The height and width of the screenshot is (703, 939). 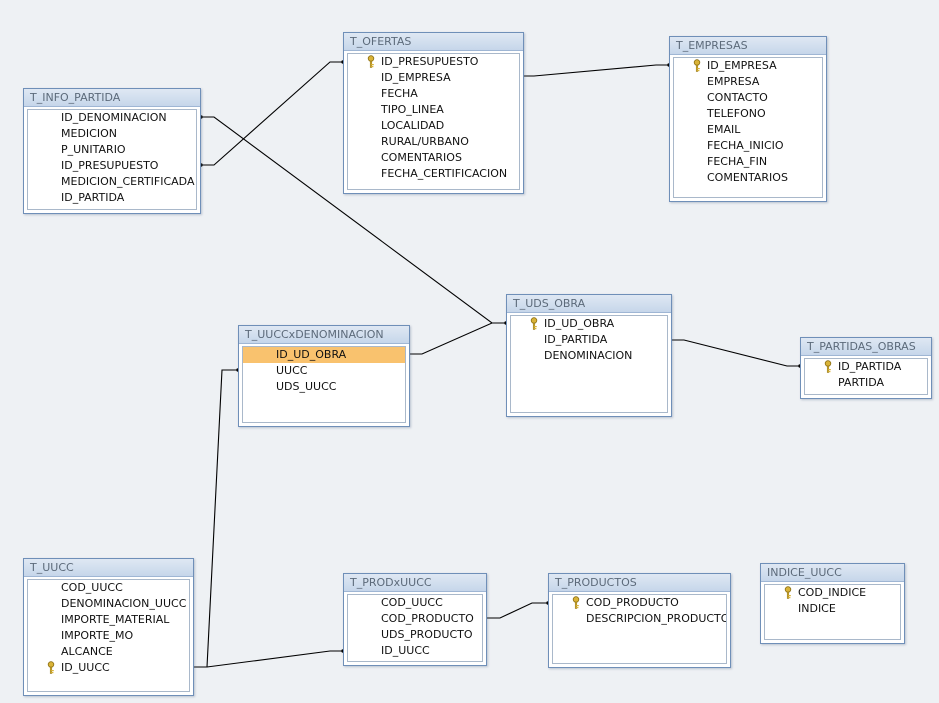 I want to click on field-label: ID_UD_OBRA, so click(x=579, y=323).